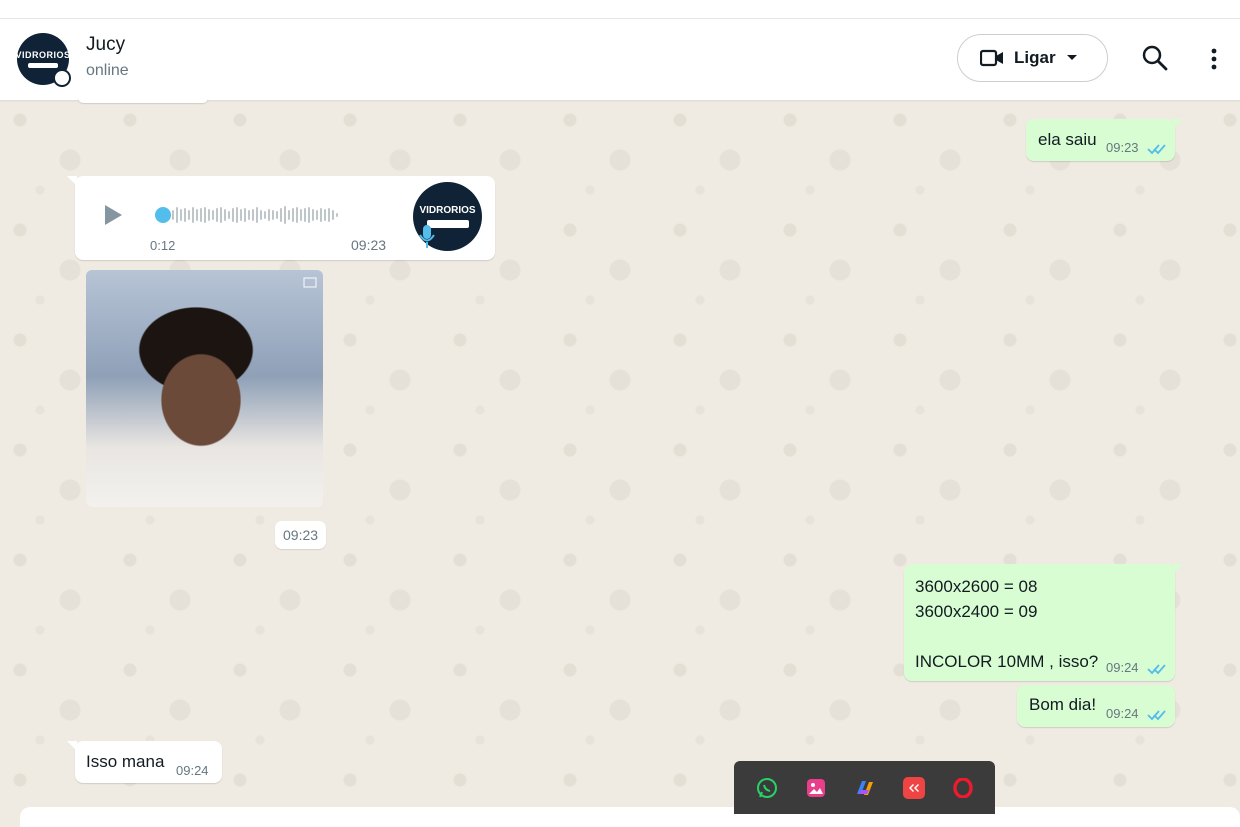 This screenshot has height=827, width=1240. Describe the element at coordinates (620, 9) in the screenshot. I see `browser-bookmarks-strip` at that location.